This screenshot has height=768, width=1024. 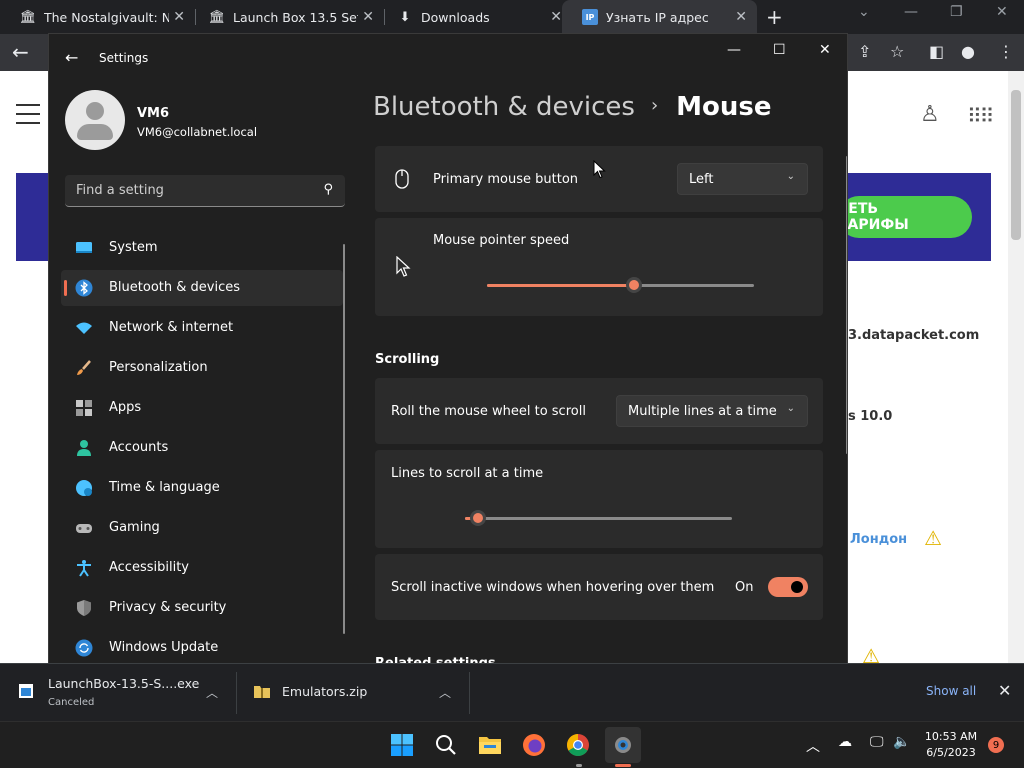 I want to click on search-button, so click(x=446, y=745).